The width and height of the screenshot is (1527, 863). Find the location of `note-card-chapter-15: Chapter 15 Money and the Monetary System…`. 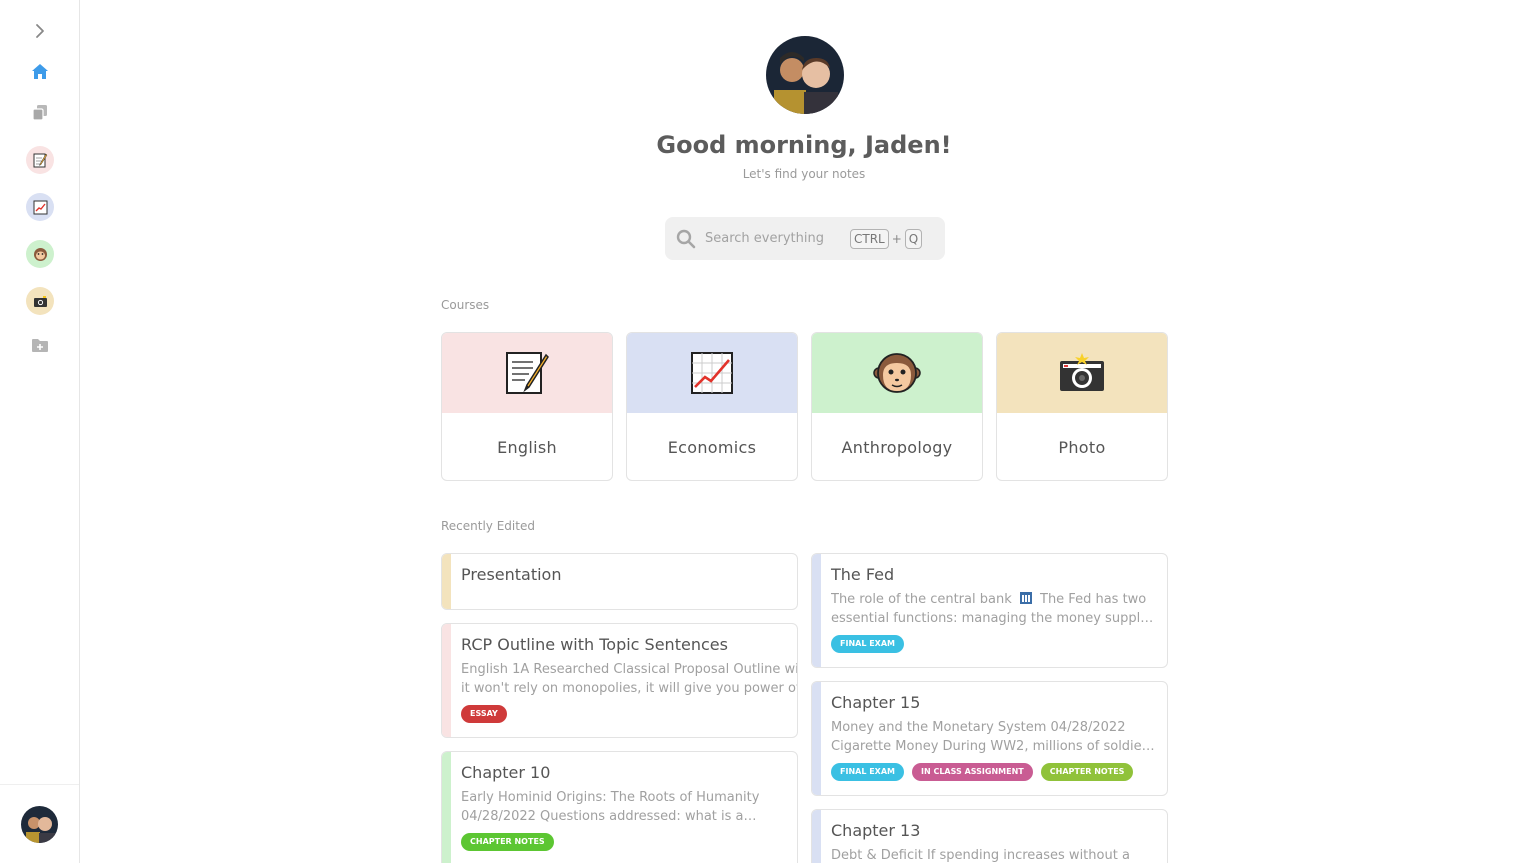

note-card-chapter-15: Chapter 15 Money and the Monetary System… is located at coordinates (989, 738).